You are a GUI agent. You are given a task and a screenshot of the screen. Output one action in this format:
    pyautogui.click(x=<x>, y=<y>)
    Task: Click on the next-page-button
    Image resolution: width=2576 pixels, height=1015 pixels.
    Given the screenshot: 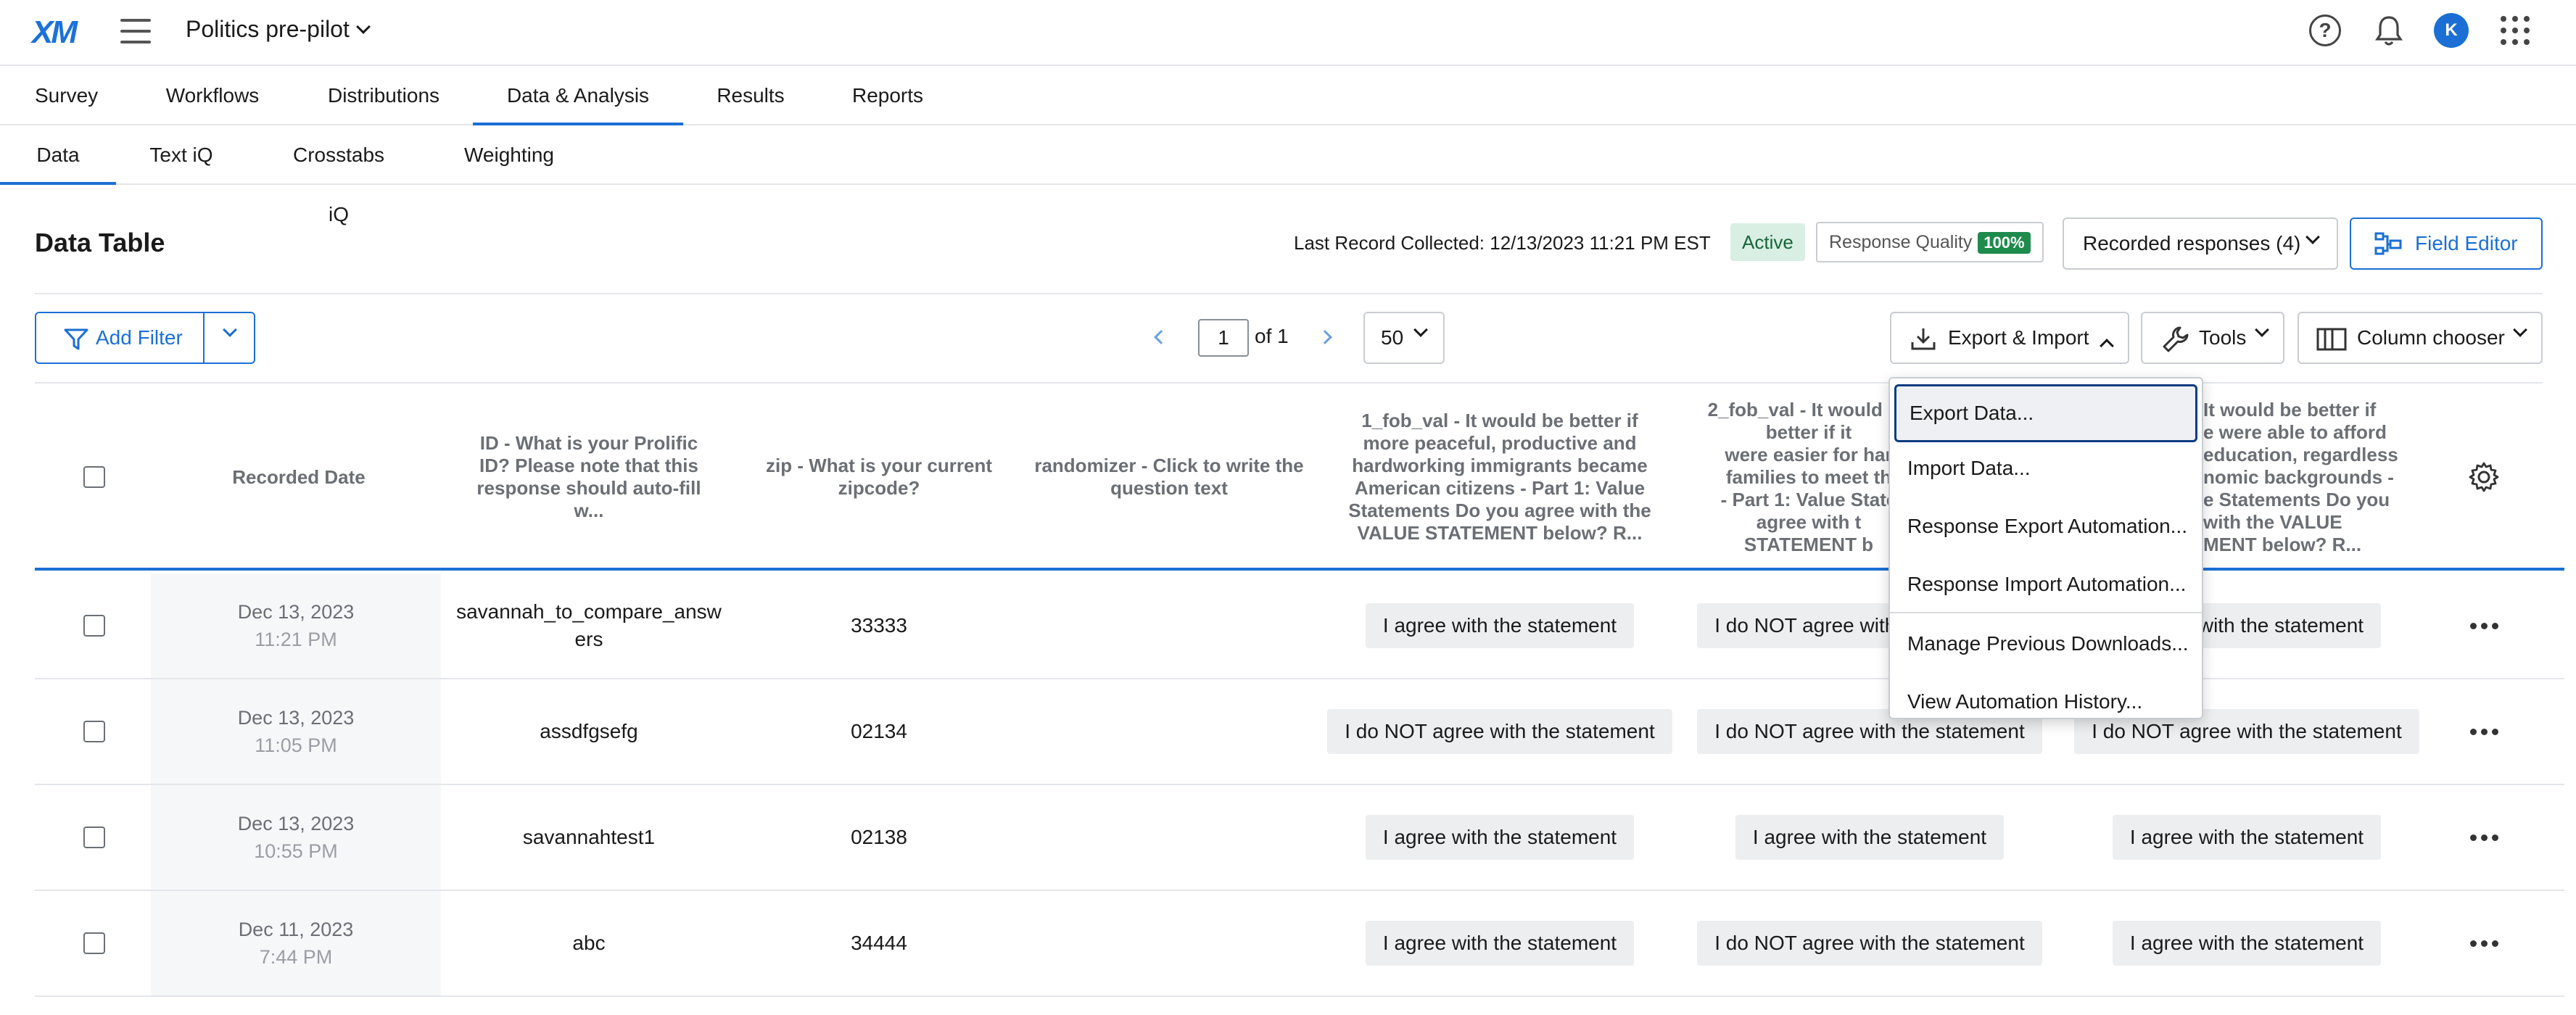 What is the action you would take?
    pyautogui.click(x=1327, y=337)
    